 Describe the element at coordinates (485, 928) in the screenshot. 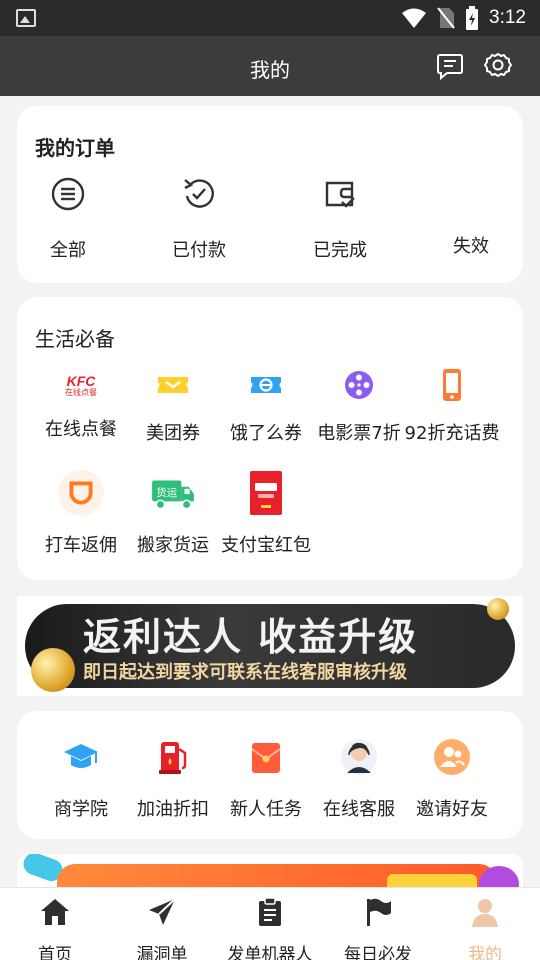

I see `tab-mine: 我的` at that location.